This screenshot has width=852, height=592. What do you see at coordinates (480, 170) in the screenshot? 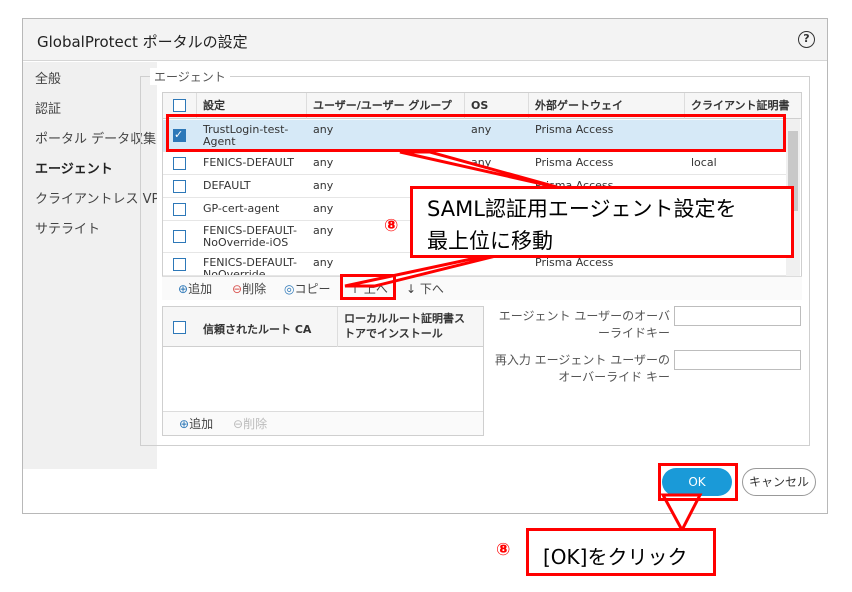
I see `callout-pointer-row` at bounding box center [480, 170].